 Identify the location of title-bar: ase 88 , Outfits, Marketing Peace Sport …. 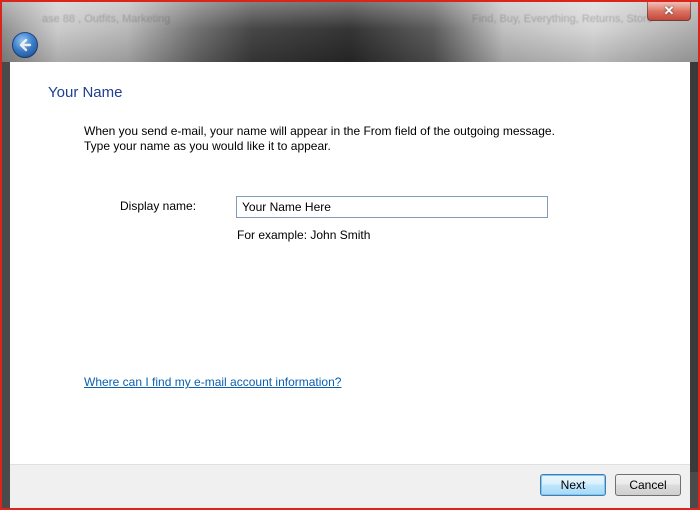
(350, 32).